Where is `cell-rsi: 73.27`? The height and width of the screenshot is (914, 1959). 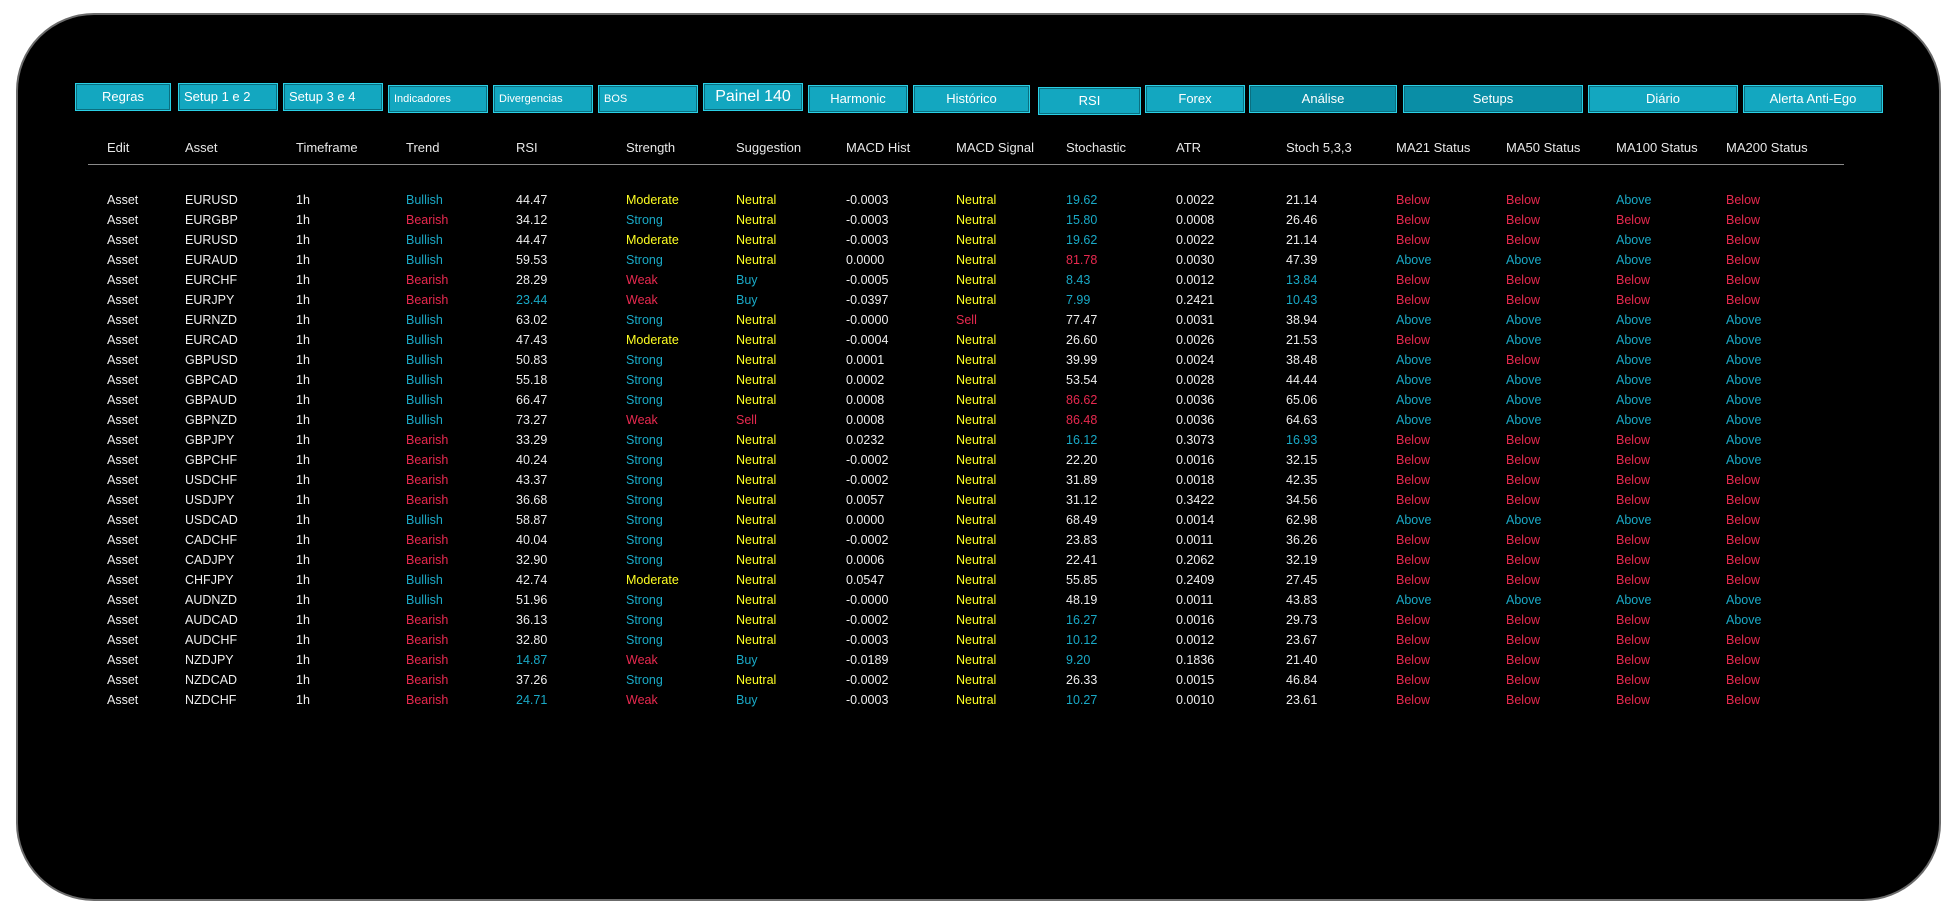 cell-rsi: 73.27 is located at coordinates (532, 420).